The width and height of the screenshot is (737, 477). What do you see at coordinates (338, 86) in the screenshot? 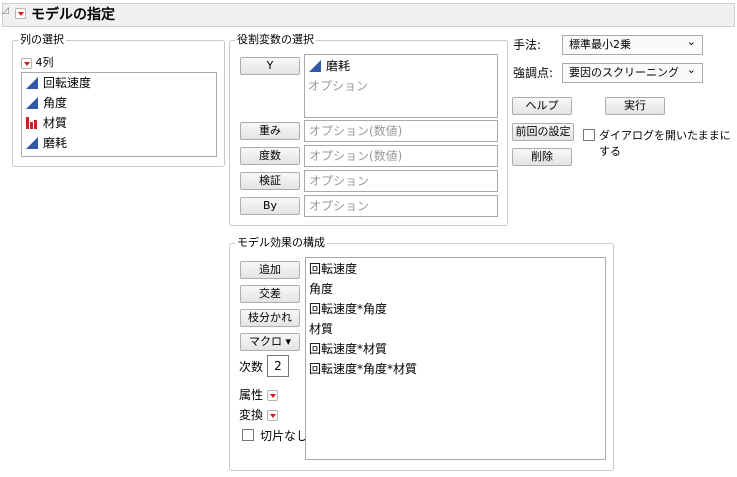
I see `y-role-placeholder: オプション` at bounding box center [338, 86].